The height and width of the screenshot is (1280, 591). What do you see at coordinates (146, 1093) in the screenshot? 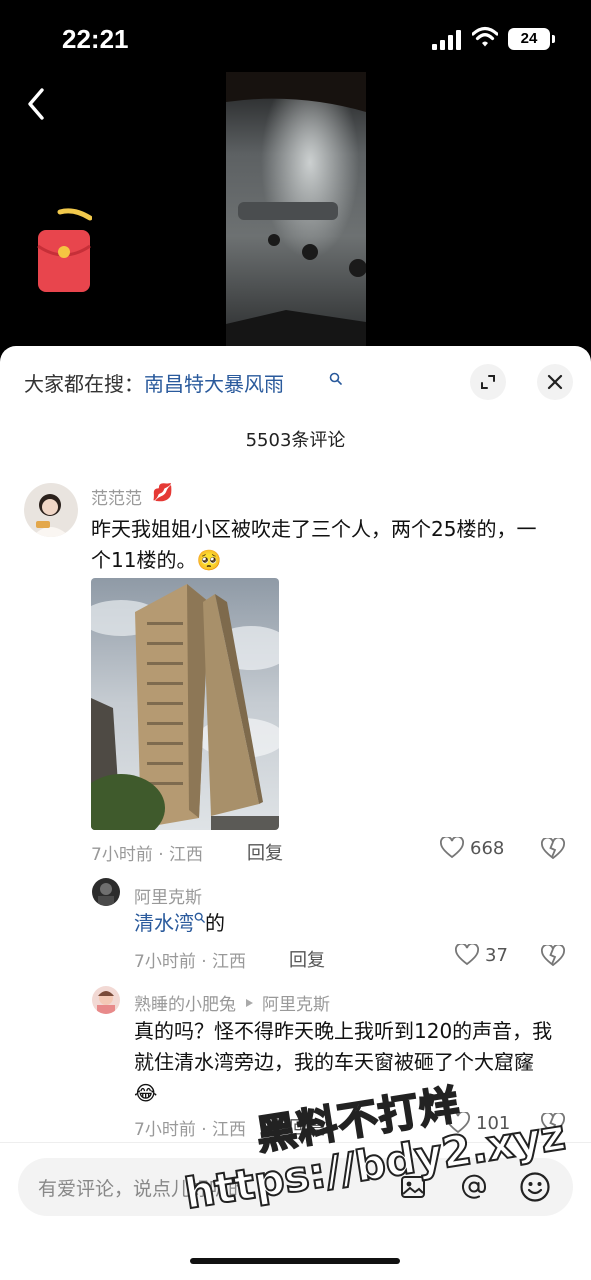
I see `reply-emoji: 😂` at bounding box center [146, 1093].